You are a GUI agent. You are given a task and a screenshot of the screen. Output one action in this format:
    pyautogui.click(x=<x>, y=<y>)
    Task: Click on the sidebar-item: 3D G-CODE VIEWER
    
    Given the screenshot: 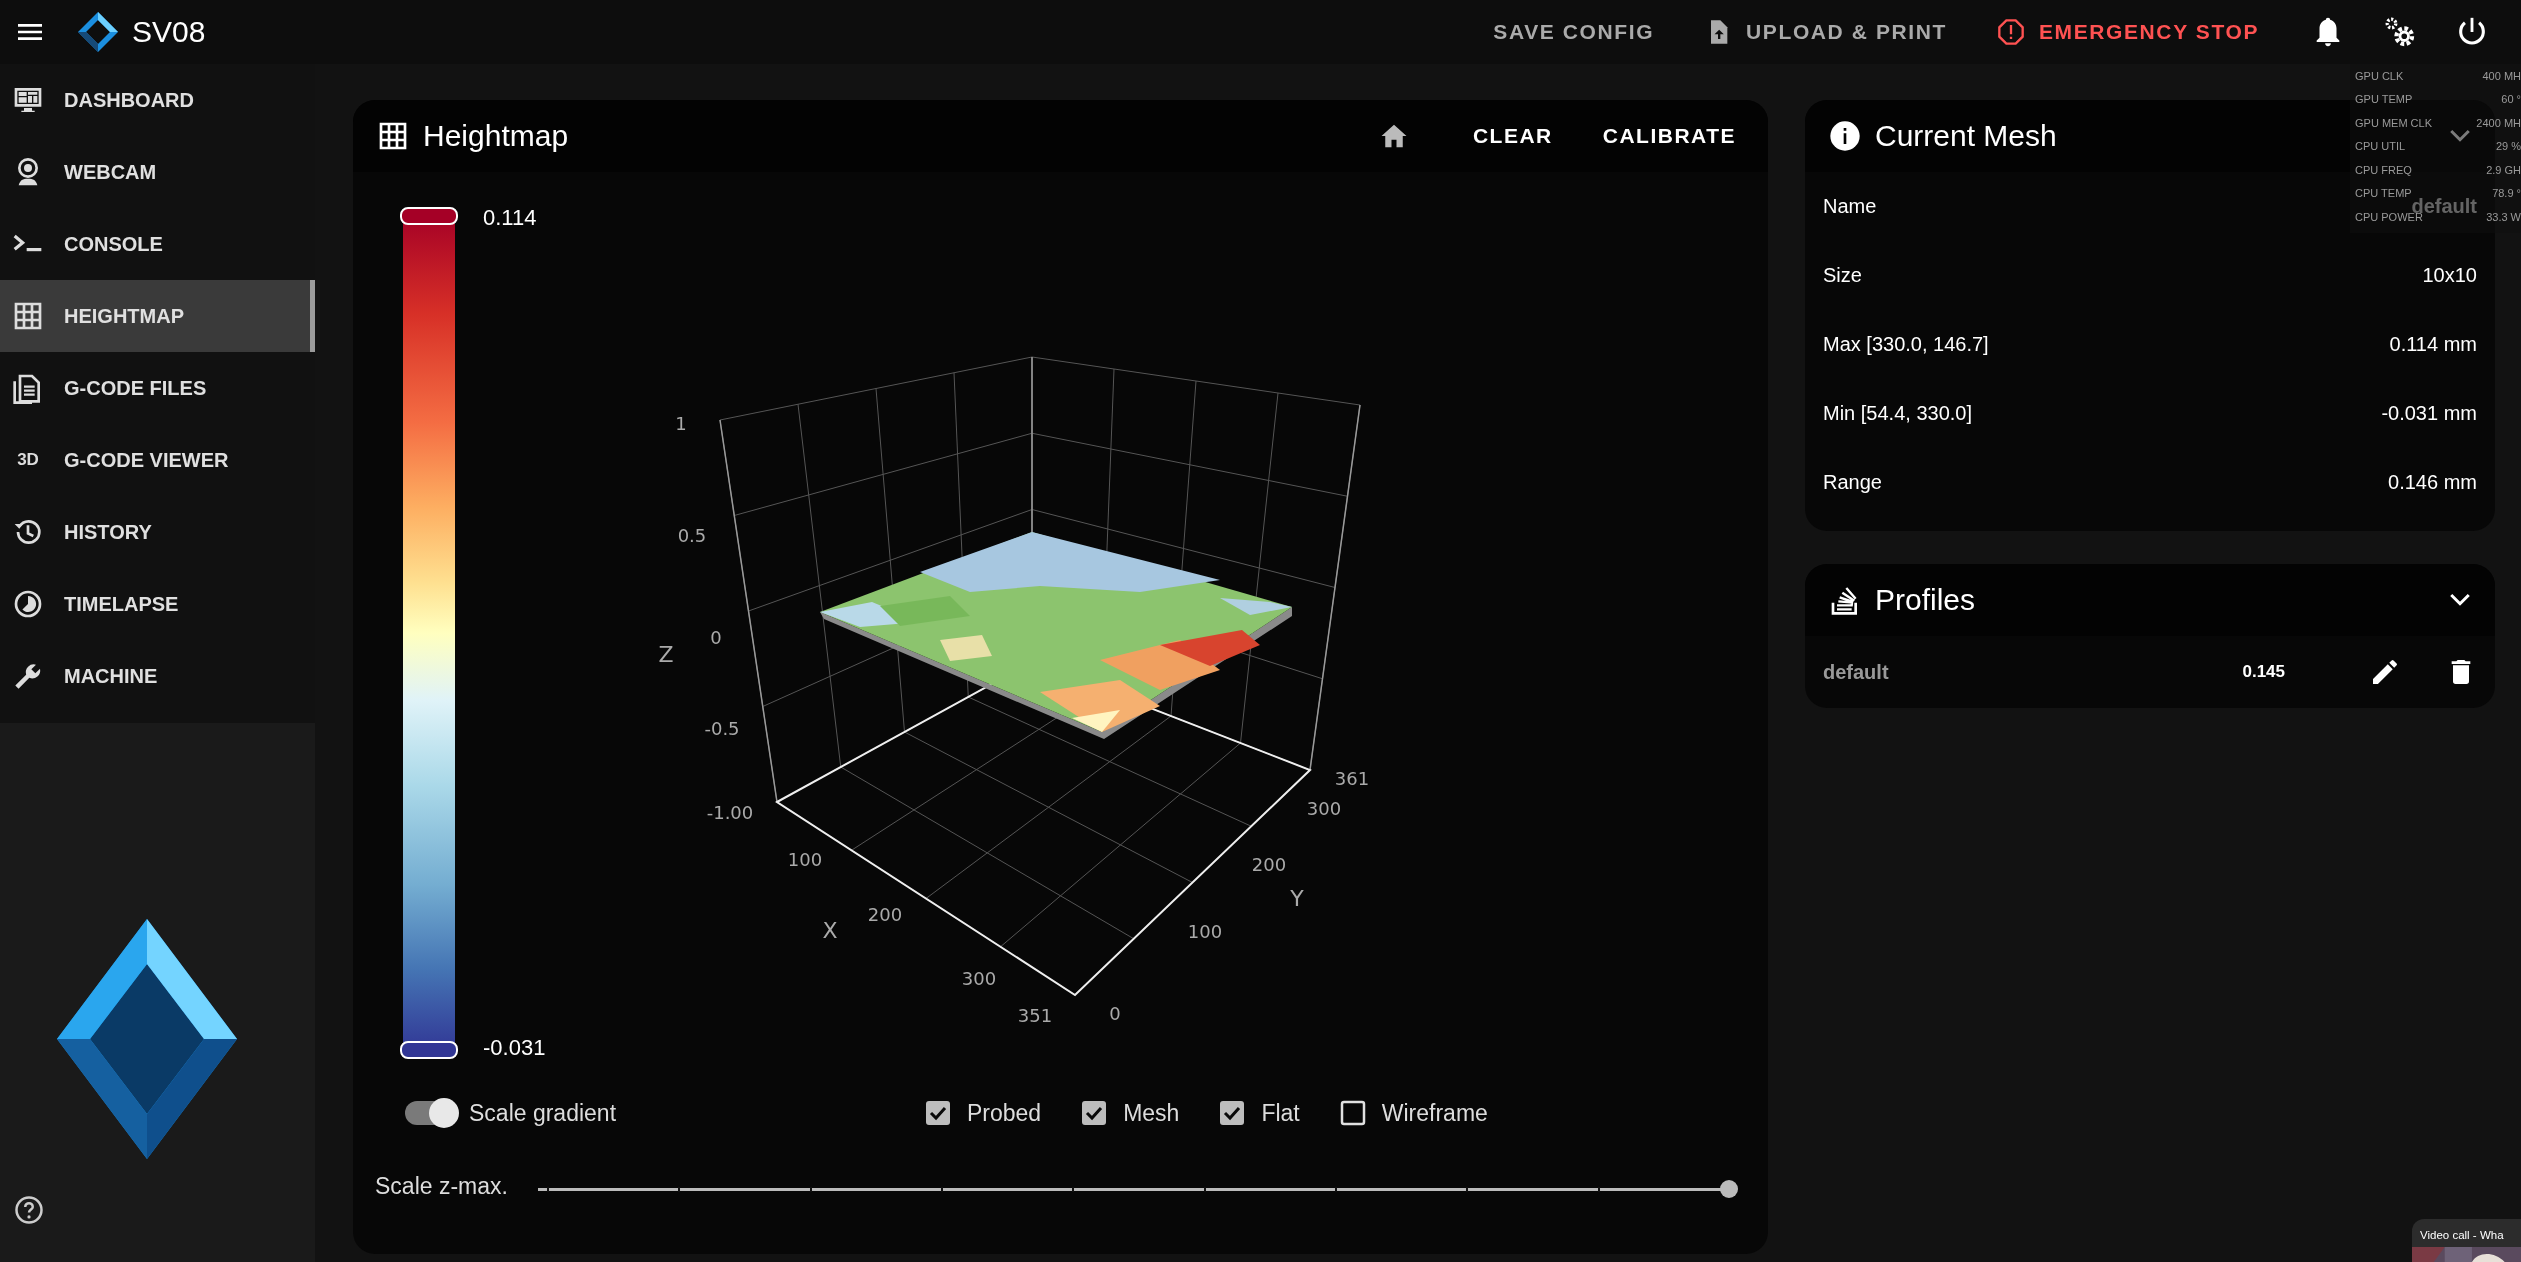 What is the action you would take?
    pyautogui.click(x=157, y=460)
    